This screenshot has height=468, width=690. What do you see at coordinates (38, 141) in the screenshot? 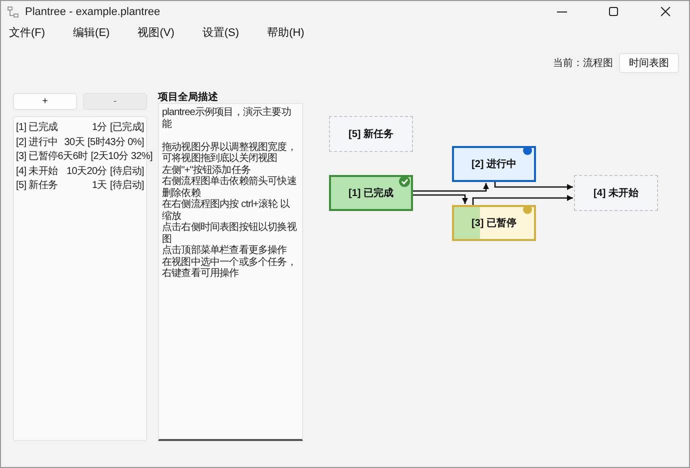
I see `task-name: [2] 进行中` at bounding box center [38, 141].